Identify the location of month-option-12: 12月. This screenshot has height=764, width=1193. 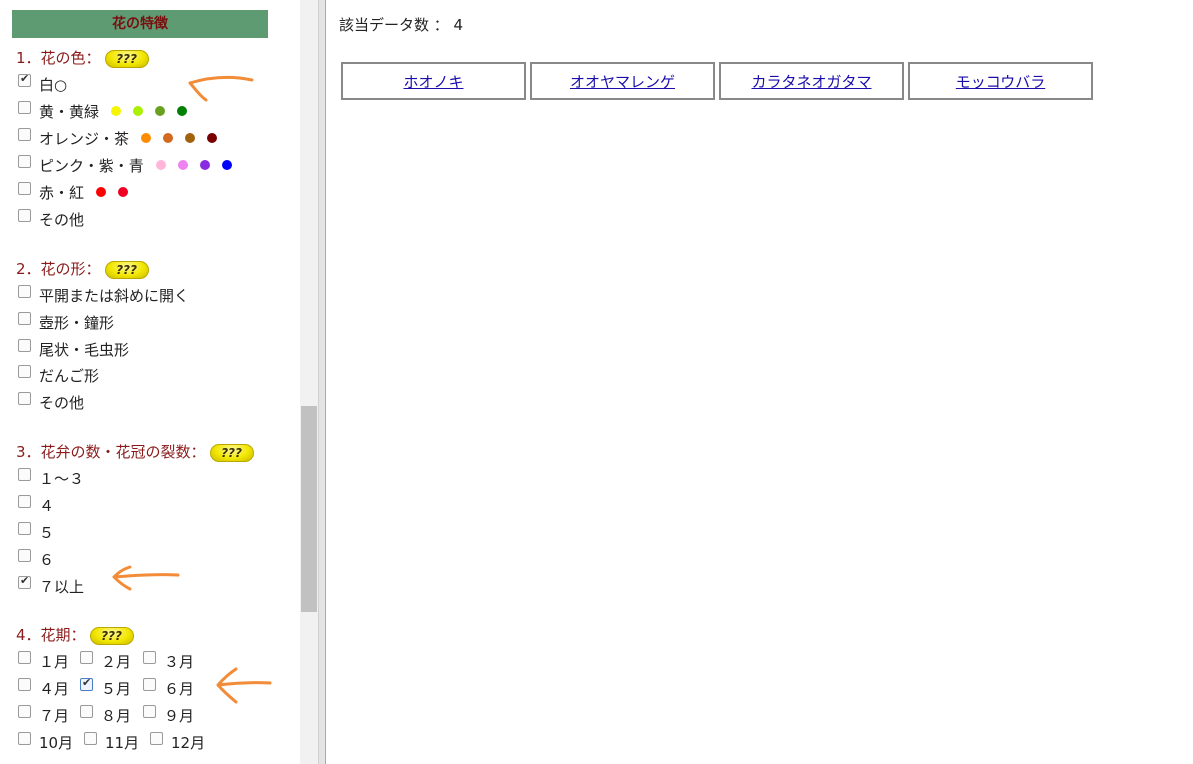
(178, 741).